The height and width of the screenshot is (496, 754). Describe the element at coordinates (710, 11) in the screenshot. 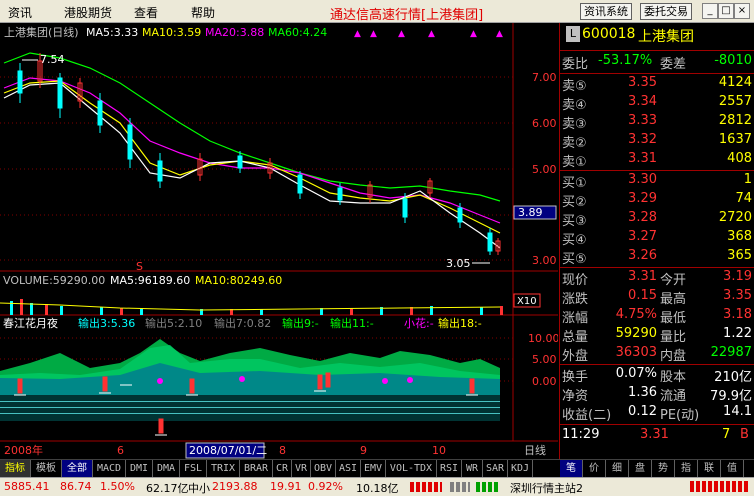

I see `minimize-icon: _` at that location.